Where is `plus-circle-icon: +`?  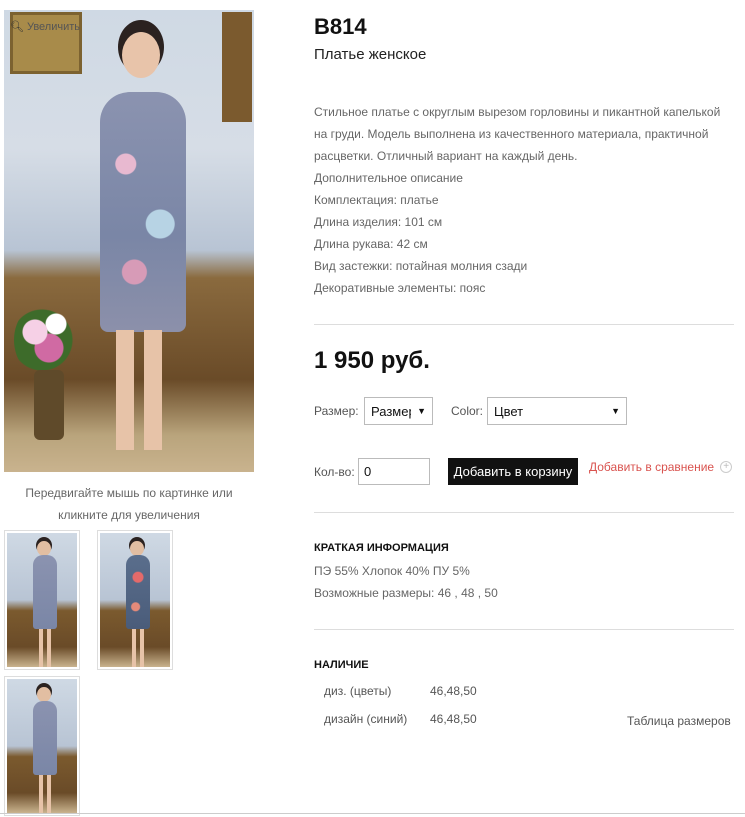
plus-circle-icon: + is located at coordinates (726, 467).